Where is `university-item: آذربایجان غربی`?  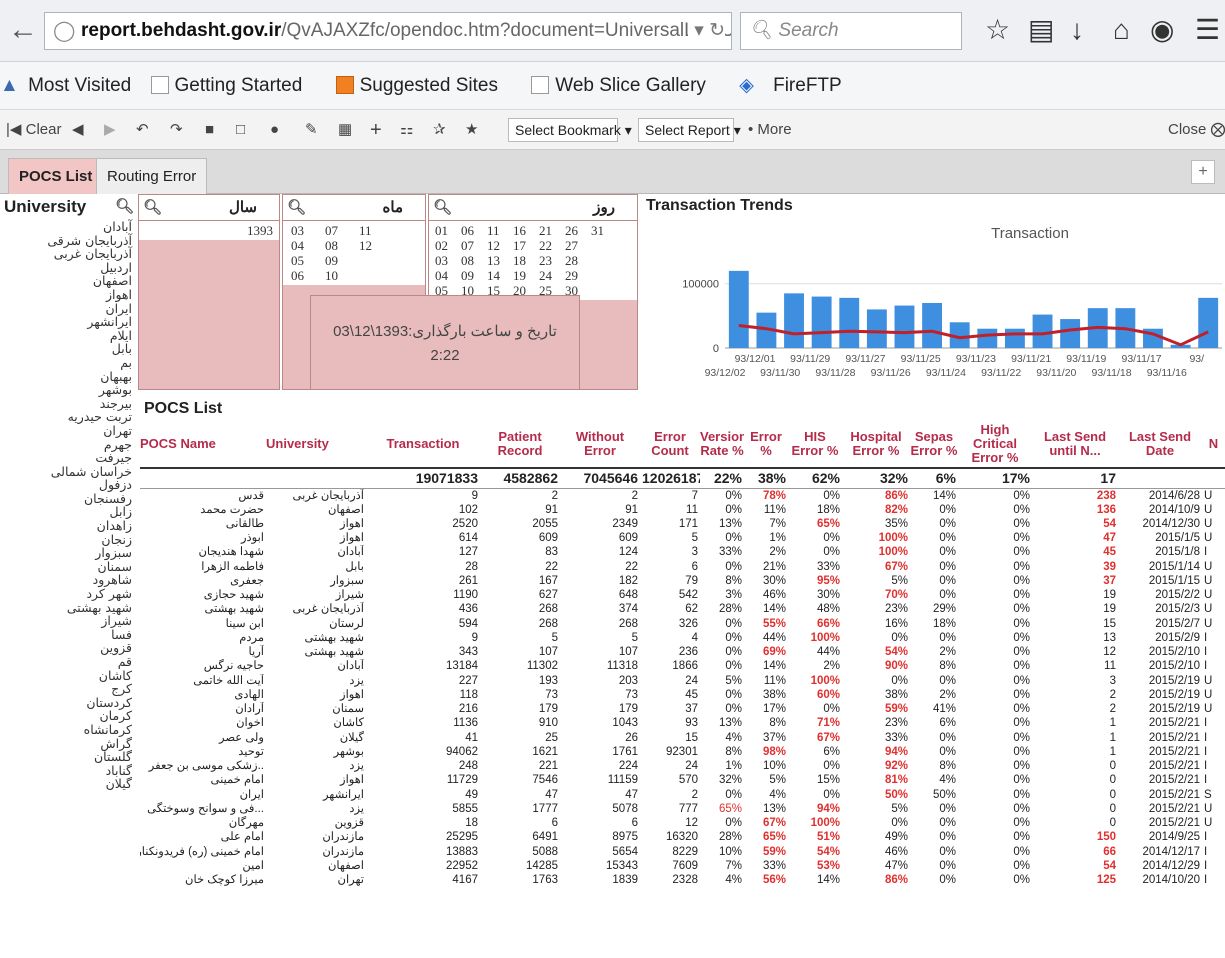
university-item: آذربایجان غربی is located at coordinates (66, 254).